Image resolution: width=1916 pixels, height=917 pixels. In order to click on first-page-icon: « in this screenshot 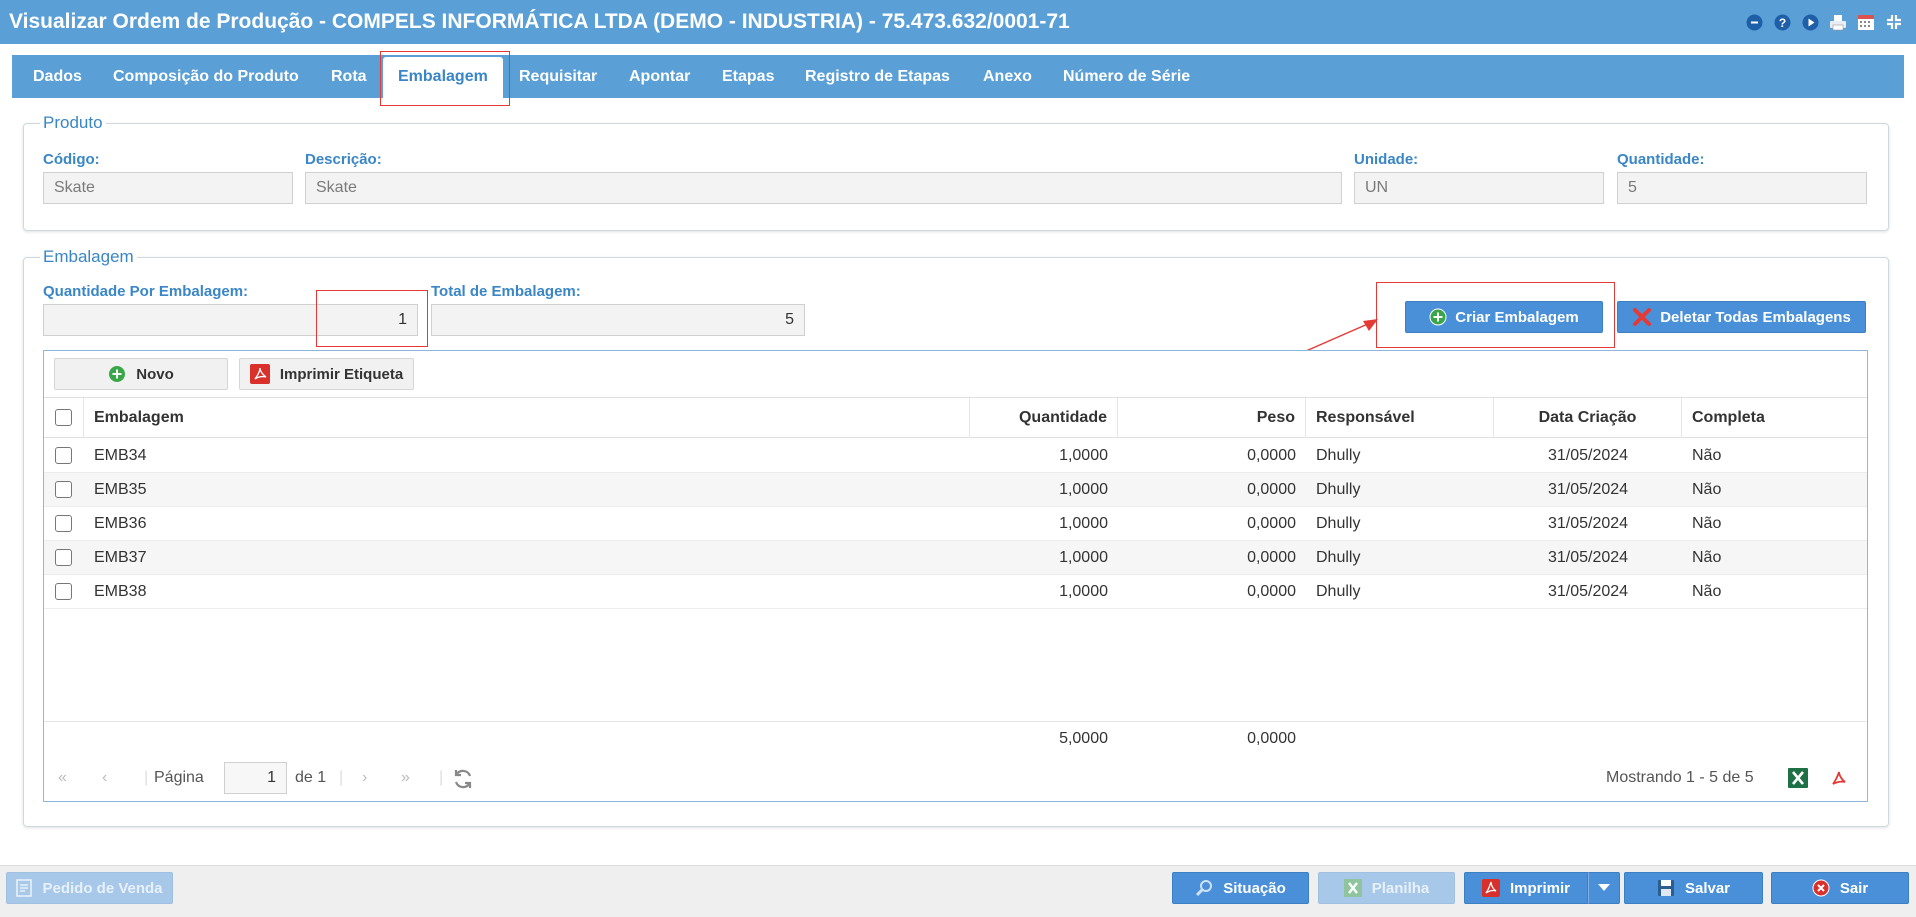, I will do `click(62, 778)`.